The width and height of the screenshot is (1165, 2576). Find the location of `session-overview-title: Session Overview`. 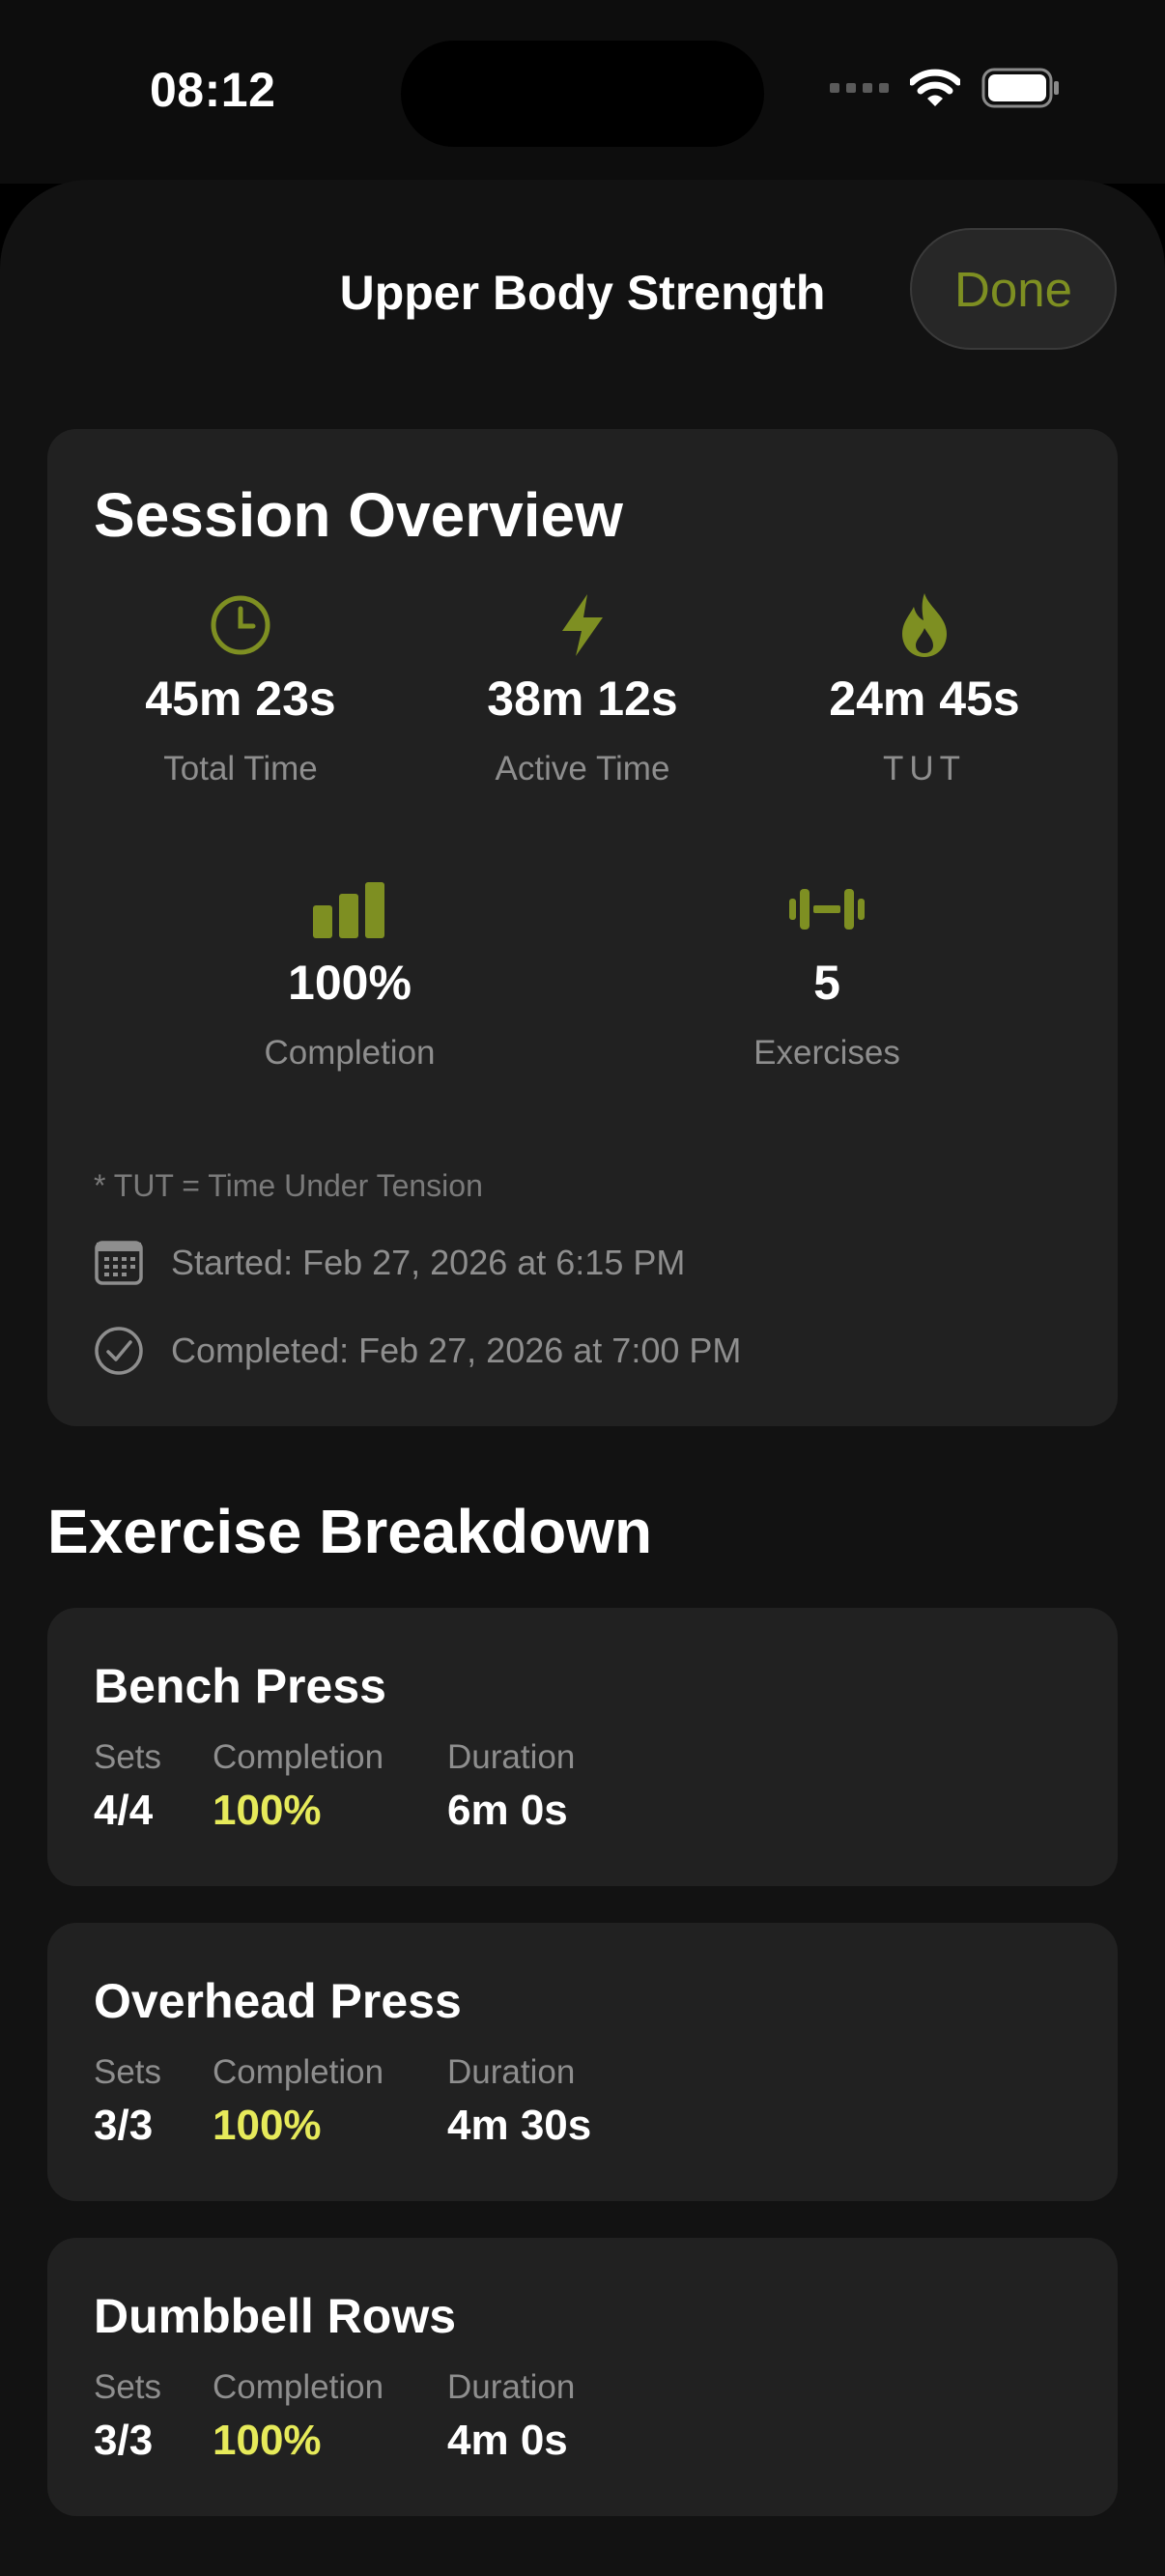

session-overview-title: Session Overview is located at coordinates (358, 515).